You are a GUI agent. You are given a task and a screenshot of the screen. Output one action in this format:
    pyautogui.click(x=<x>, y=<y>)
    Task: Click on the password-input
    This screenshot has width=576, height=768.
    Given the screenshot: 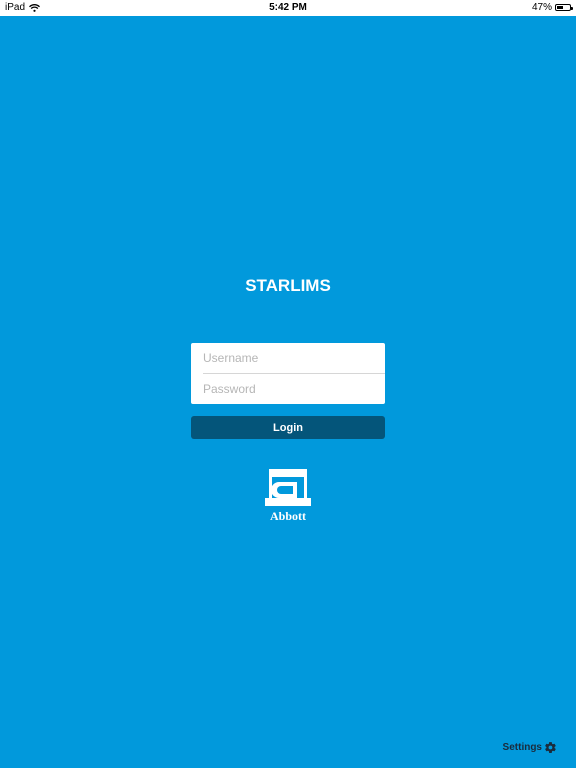 What is the action you would take?
    pyautogui.click(x=288, y=389)
    